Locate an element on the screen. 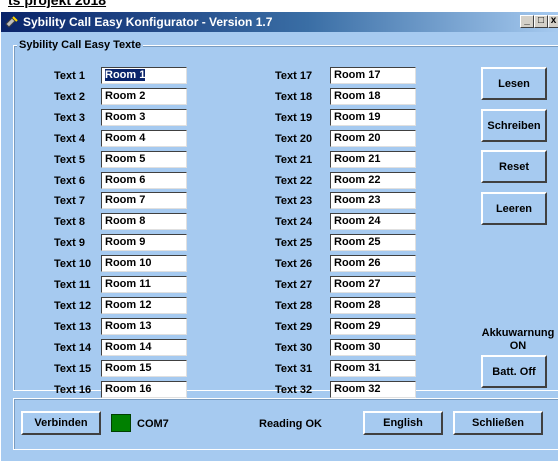 Image resolution: width=558 pixels, height=461 pixels. text-label-9: Text 9 is located at coordinates (69, 243).